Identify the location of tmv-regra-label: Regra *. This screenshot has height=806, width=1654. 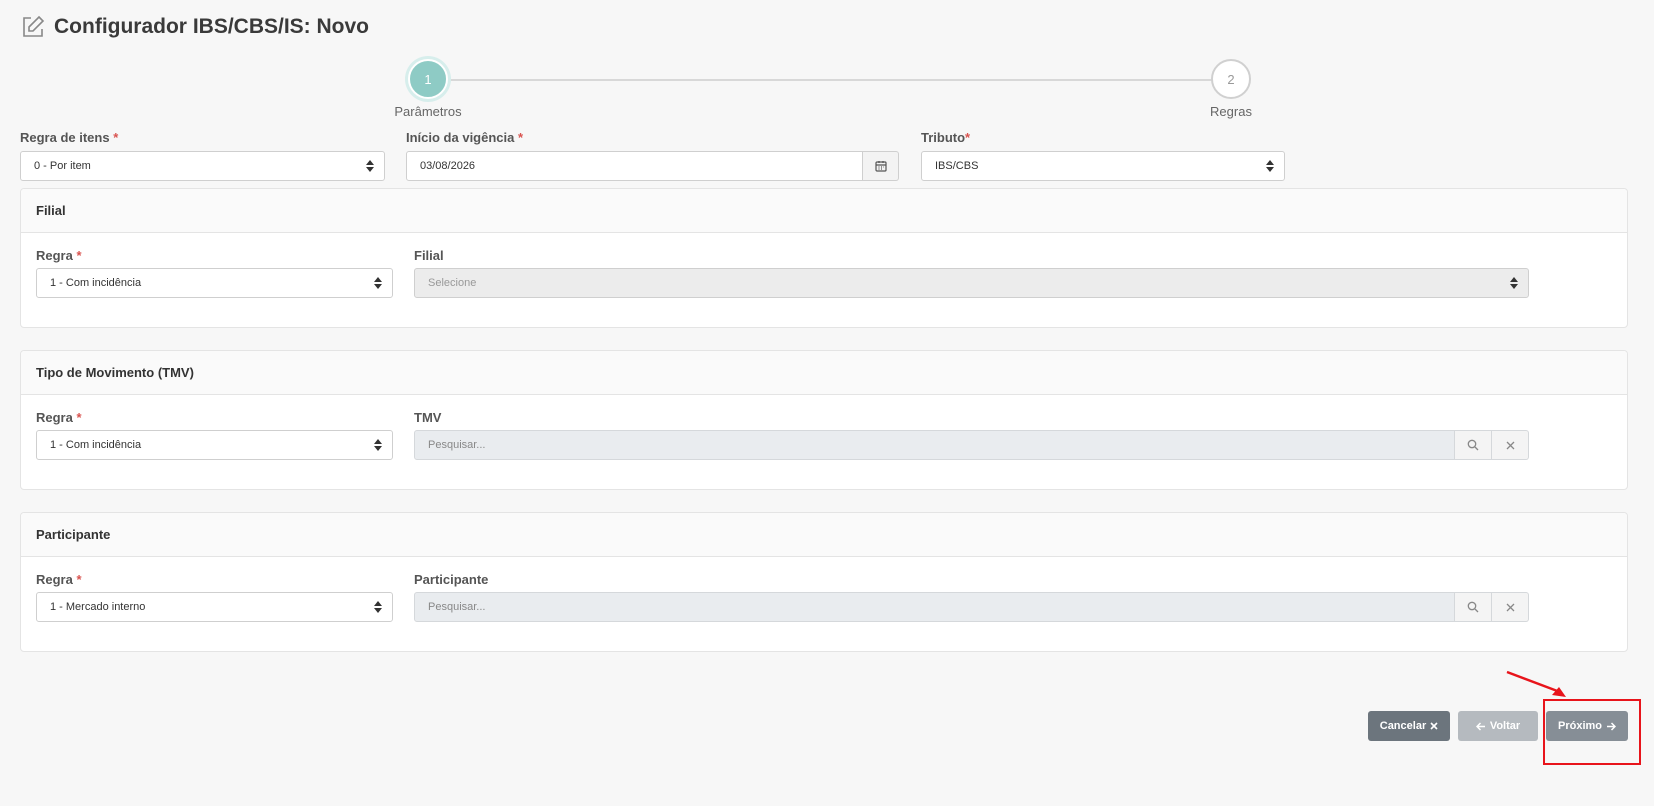
(59, 417).